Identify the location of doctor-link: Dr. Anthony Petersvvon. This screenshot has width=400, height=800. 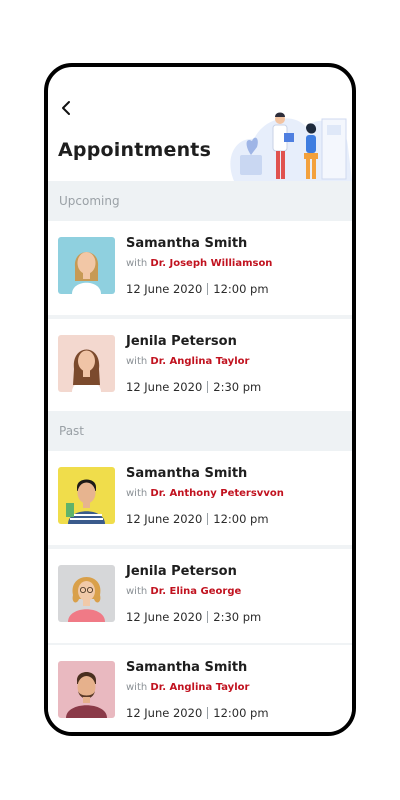
(216, 493).